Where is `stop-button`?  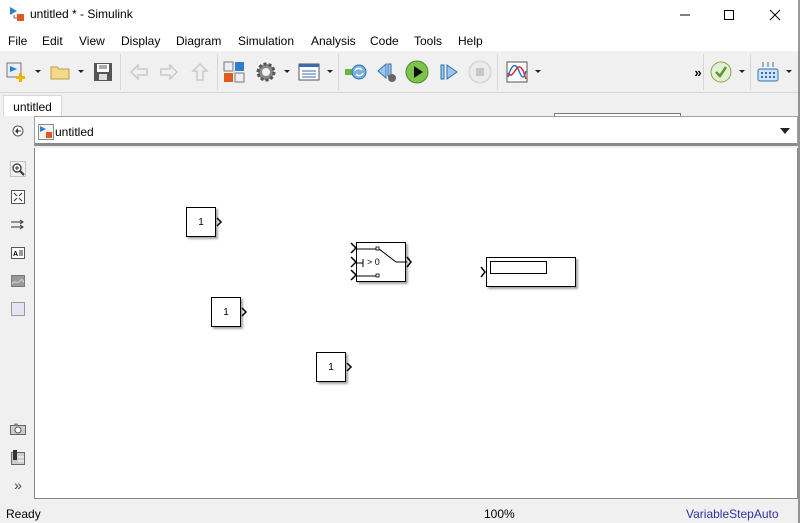 stop-button is located at coordinates (480, 72).